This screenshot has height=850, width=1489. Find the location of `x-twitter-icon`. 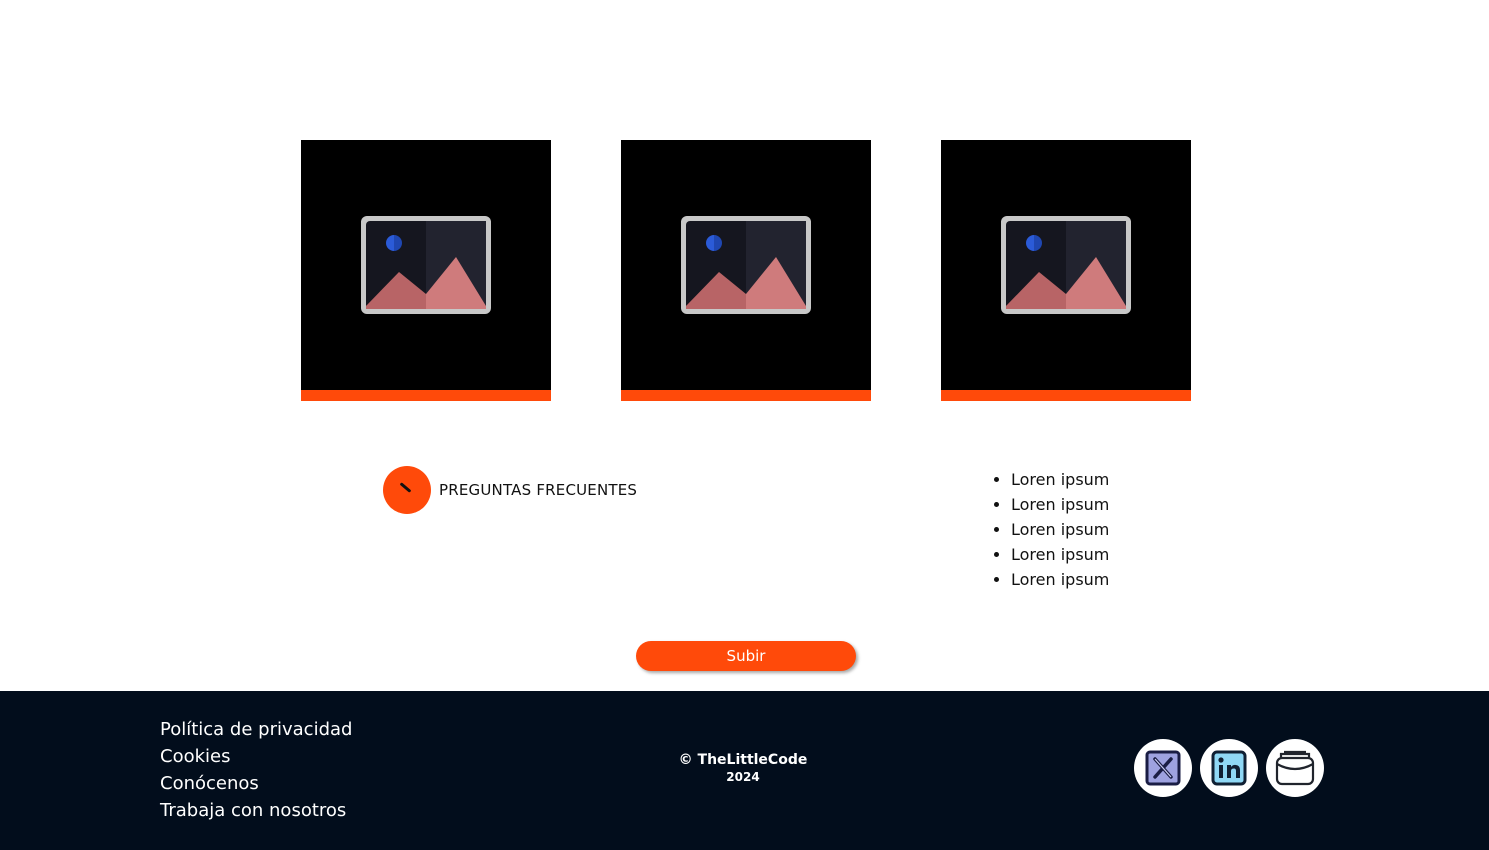

x-twitter-icon is located at coordinates (1163, 768).